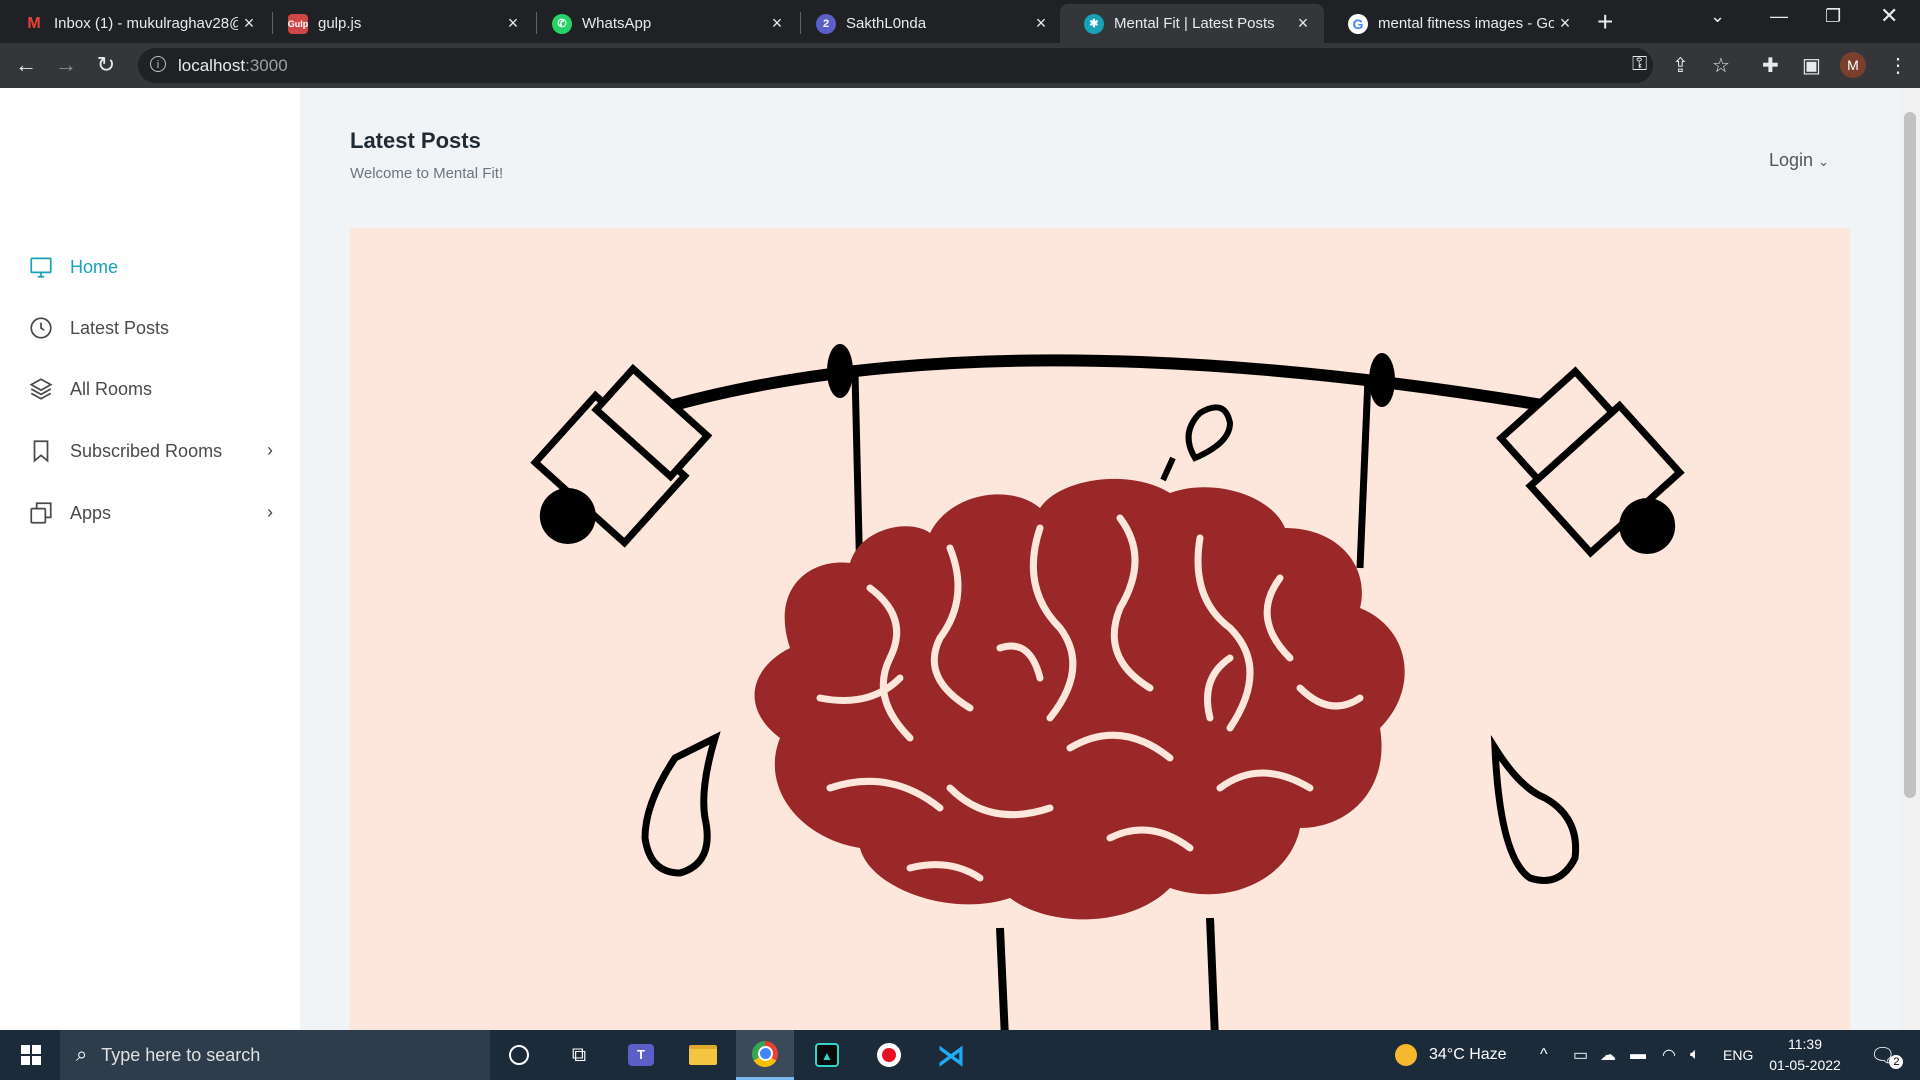  What do you see at coordinates (146, 450) in the screenshot?
I see `sidebar-item-label: Subscribed Rooms` at bounding box center [146, 450].